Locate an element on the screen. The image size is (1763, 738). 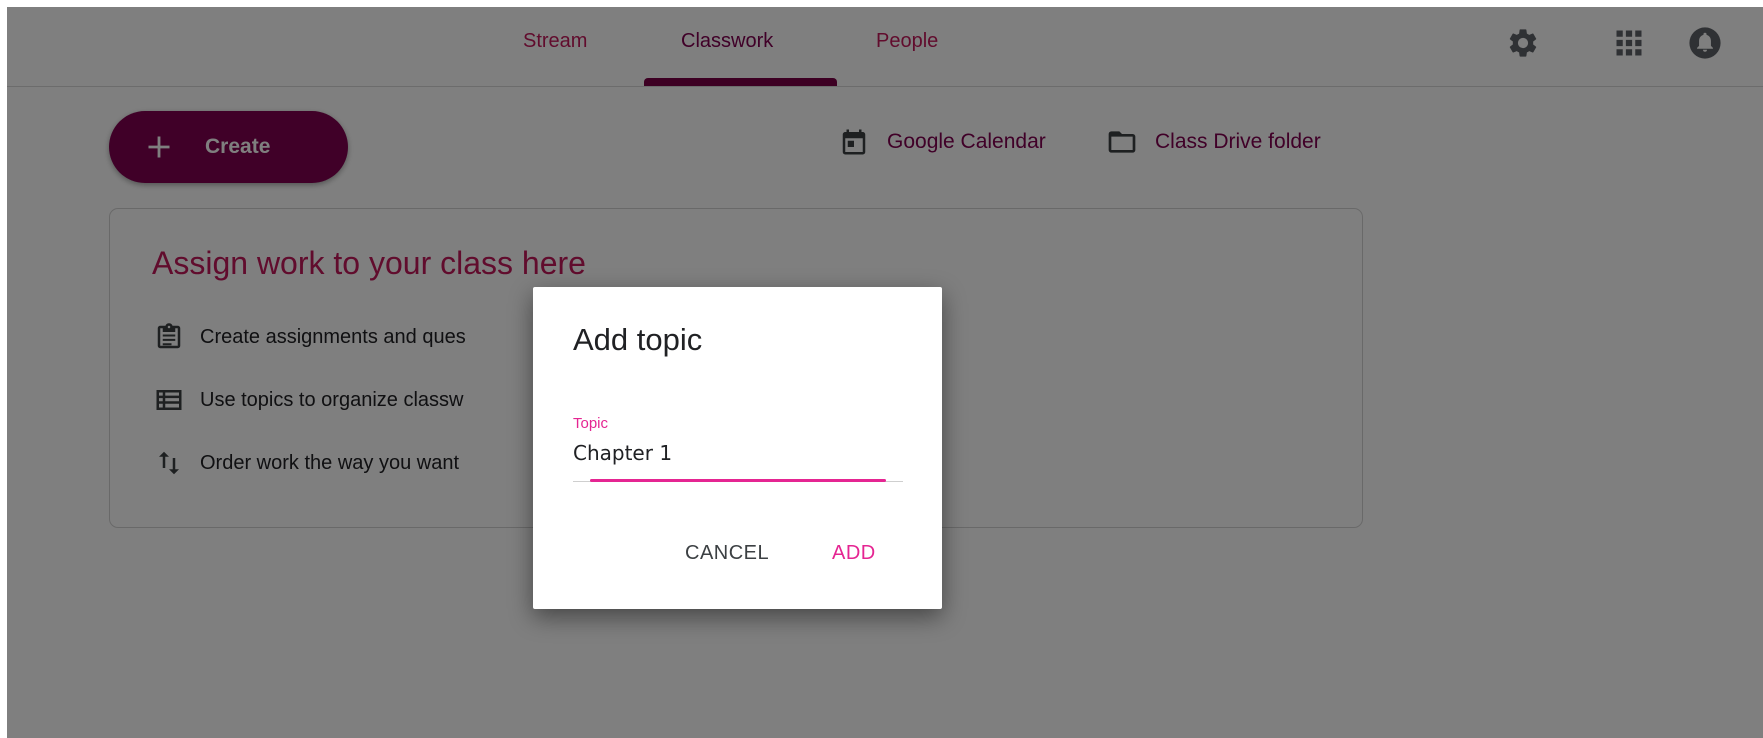
topic-input is located at coordinates (733, 453).